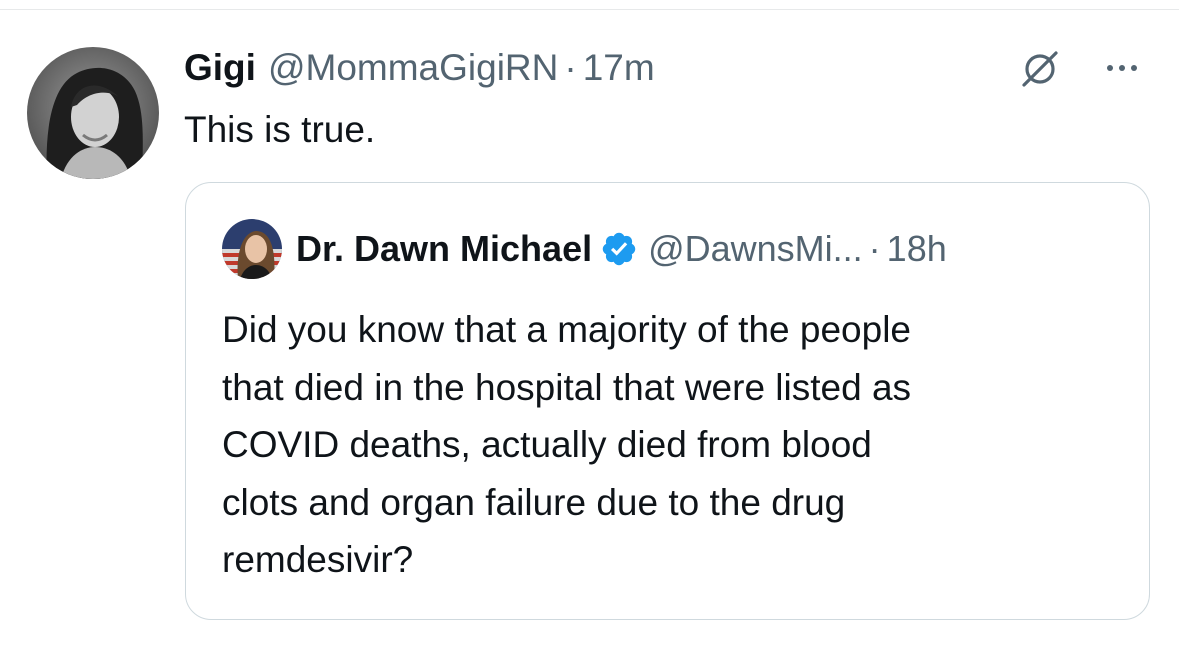 This screenshot has height=646, width=1179. I want to click on quoted-author-avatar, so click(252, 249).